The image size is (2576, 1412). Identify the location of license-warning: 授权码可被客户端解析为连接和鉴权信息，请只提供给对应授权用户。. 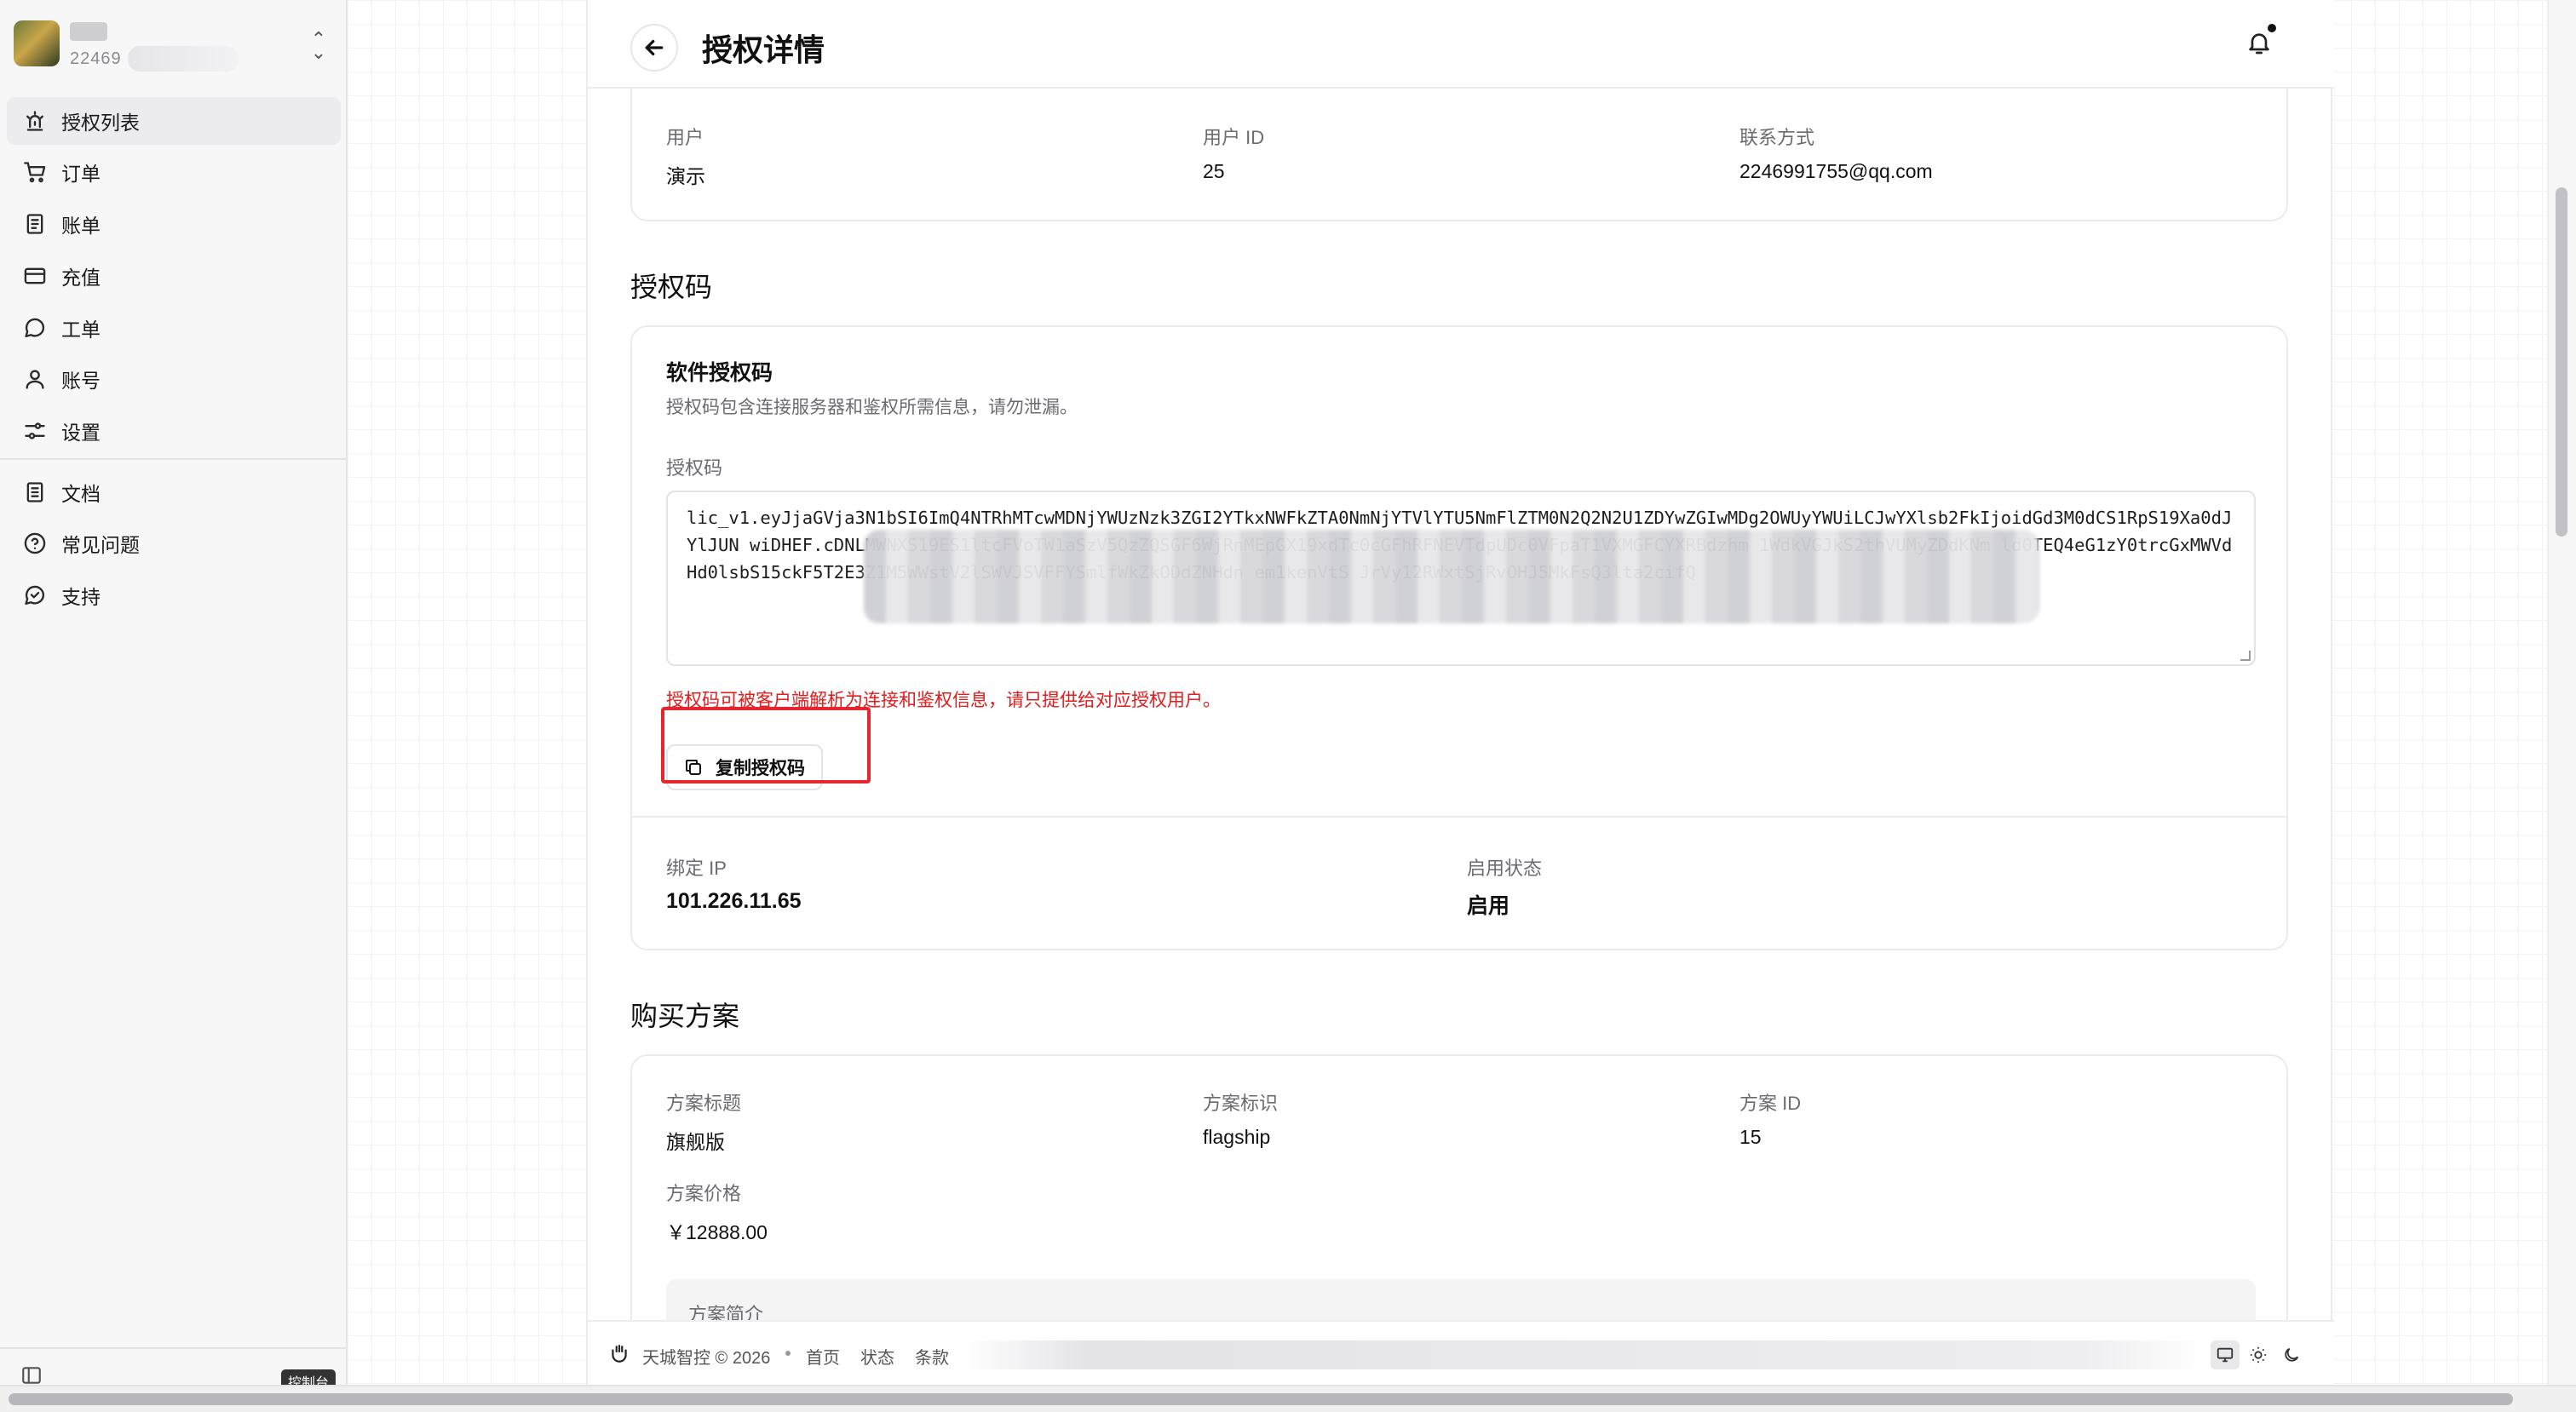
(944, 700).